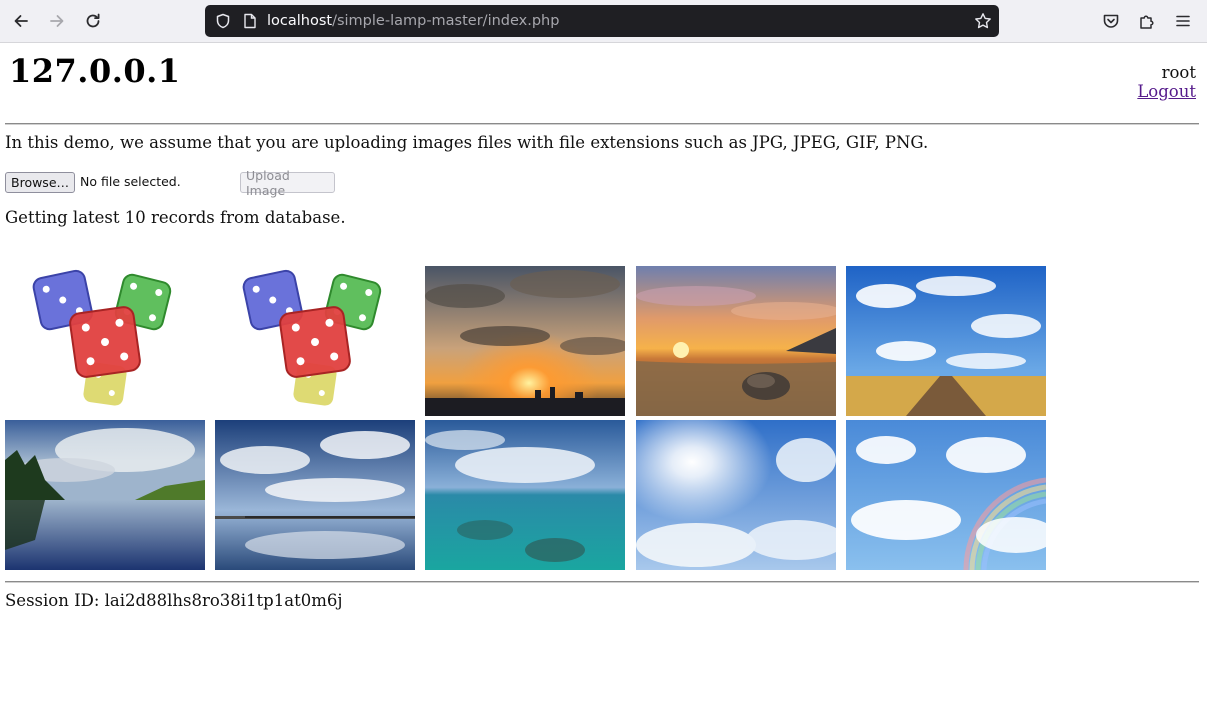 The height and width of the screenshot is (715, 1207). What do you see at coordinates (174, 600) in the screenshot?
I see `session-id-text: Session ID: lai2d88lhs8ro38i1tp1at0m6j` at bounding box center [174, 600].